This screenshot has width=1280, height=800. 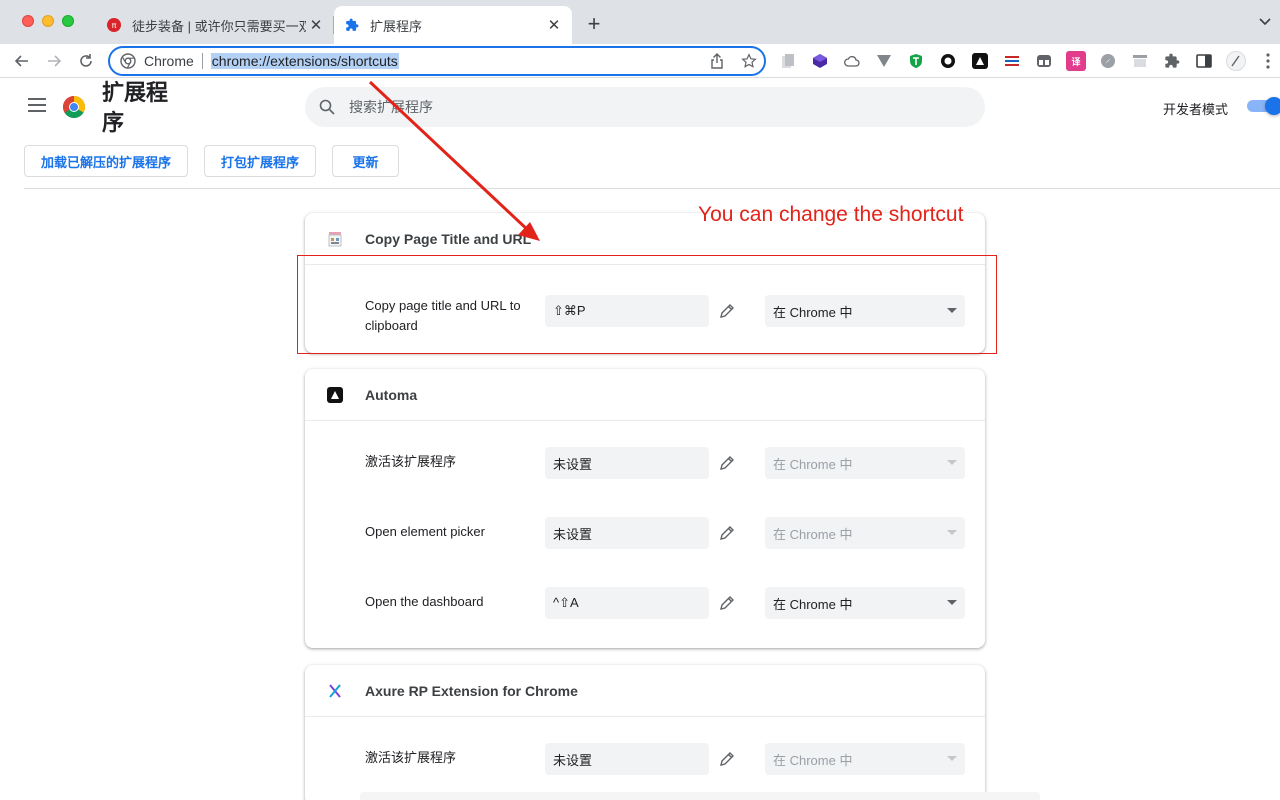 I want to click on automa-icon, so click(x=335, y=395).